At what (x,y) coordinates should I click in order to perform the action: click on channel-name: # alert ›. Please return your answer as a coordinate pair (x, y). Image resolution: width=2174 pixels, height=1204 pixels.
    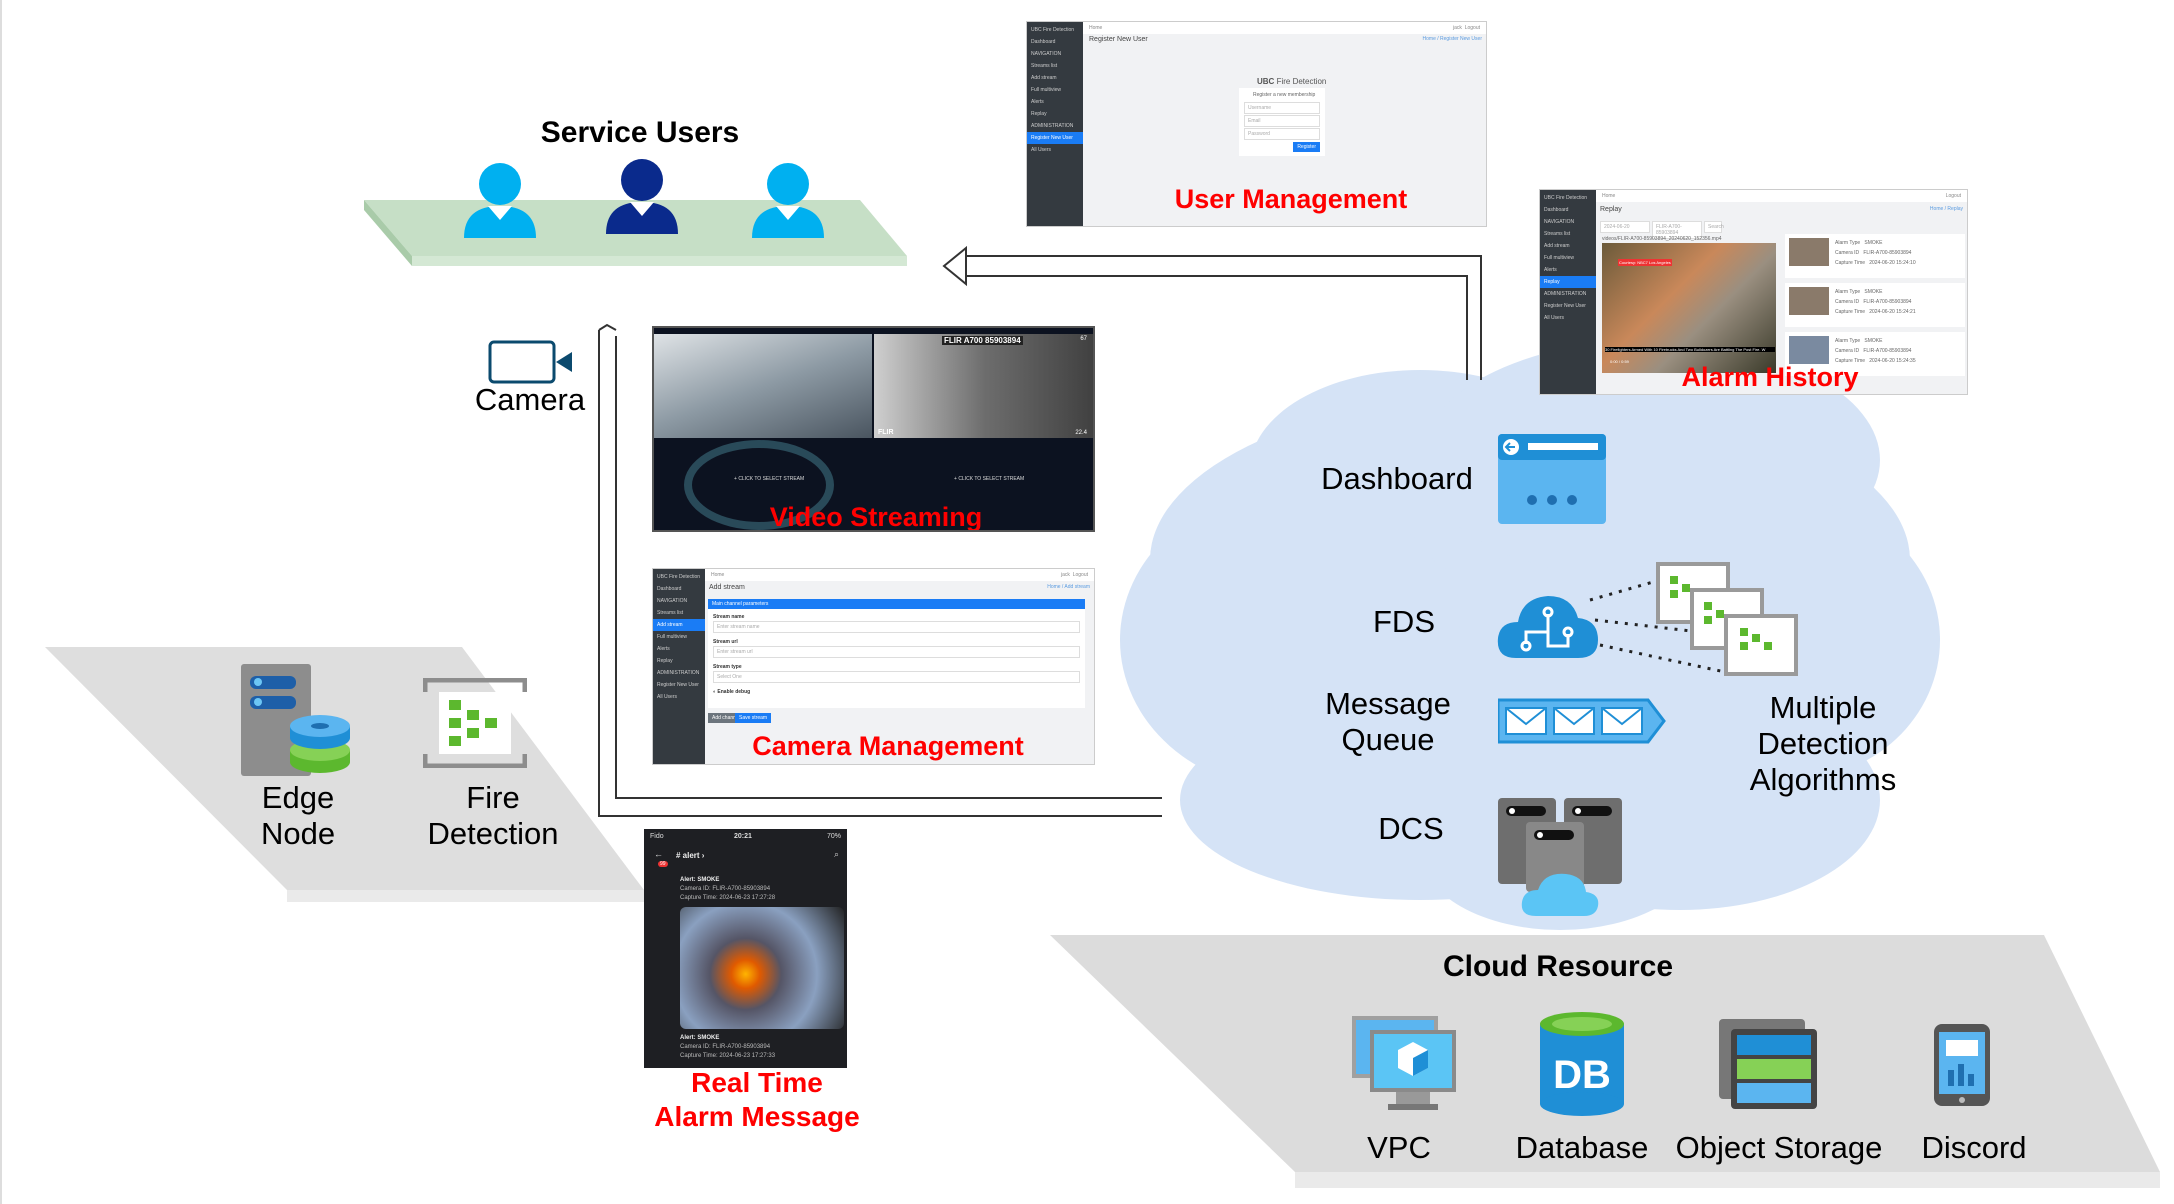
    Looking at the image, I should click on (690, 855).